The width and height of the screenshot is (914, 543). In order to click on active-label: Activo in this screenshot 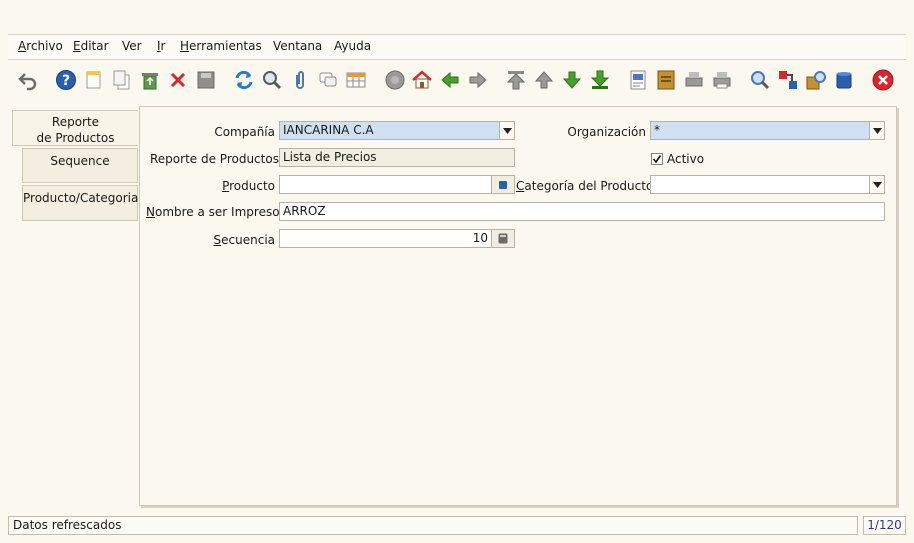, I will do `click(686, 159)`.